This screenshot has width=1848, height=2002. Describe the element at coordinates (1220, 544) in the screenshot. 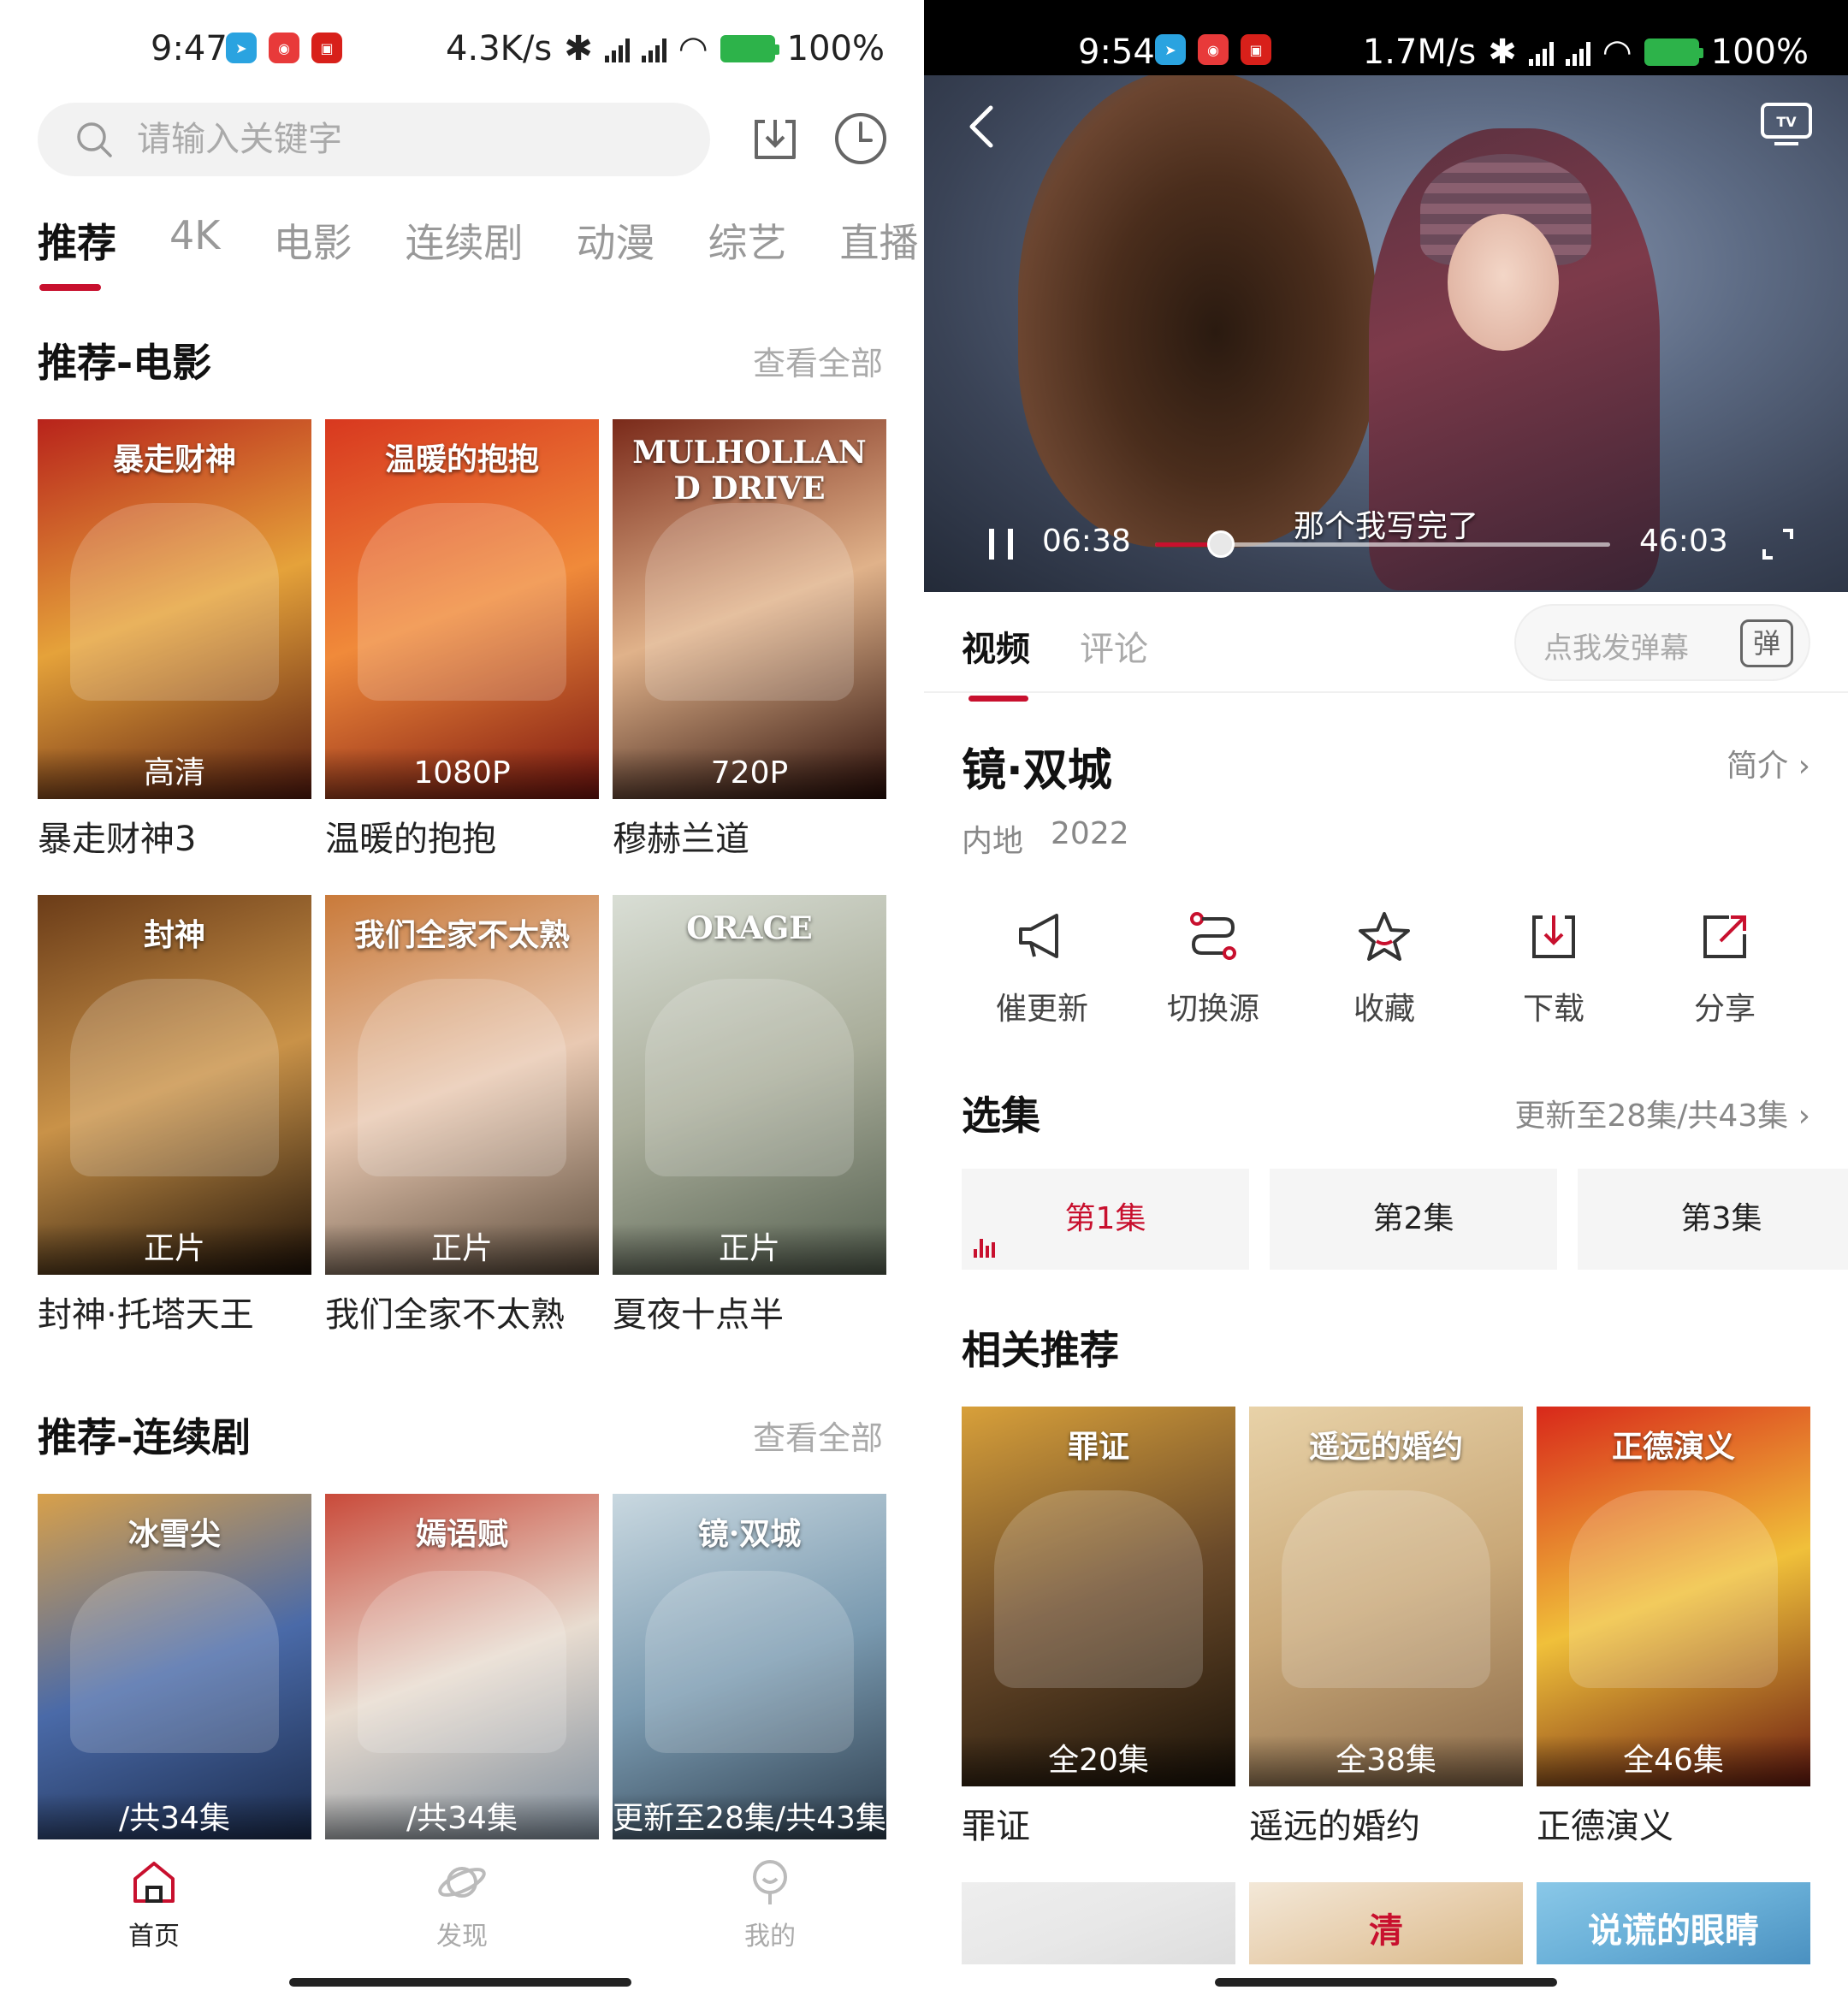

I see `progress-thumb` at that location.